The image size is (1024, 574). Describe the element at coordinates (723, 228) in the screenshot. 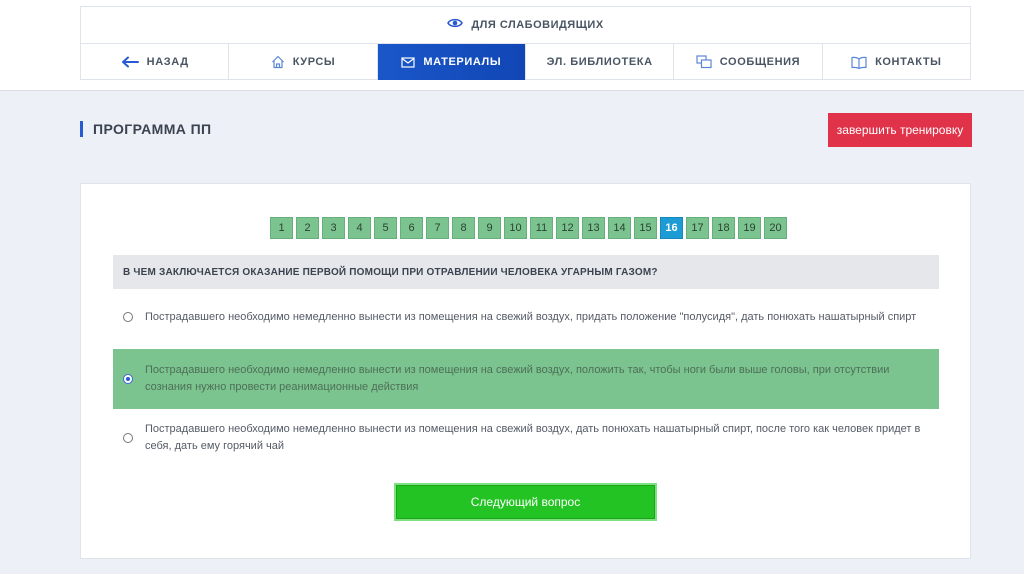

I see `page-button-18: 18` at that location.